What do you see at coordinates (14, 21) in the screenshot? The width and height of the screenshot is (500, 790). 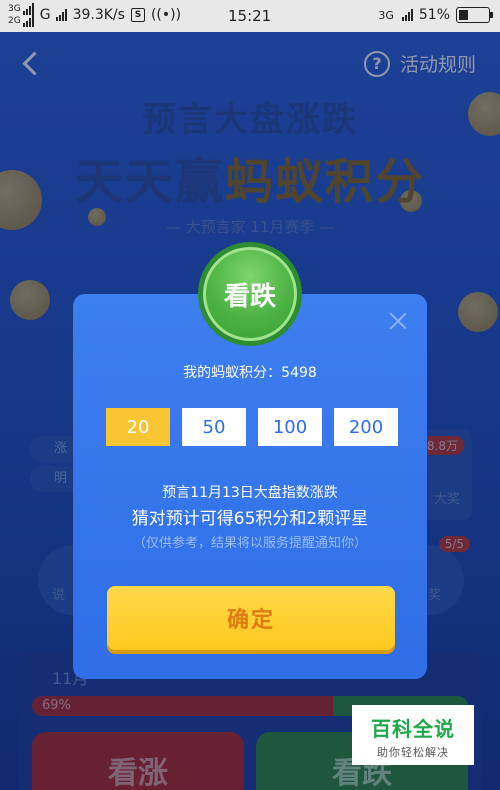 I see `network-bottom-label: 2G` at bounding box center [14, 21].